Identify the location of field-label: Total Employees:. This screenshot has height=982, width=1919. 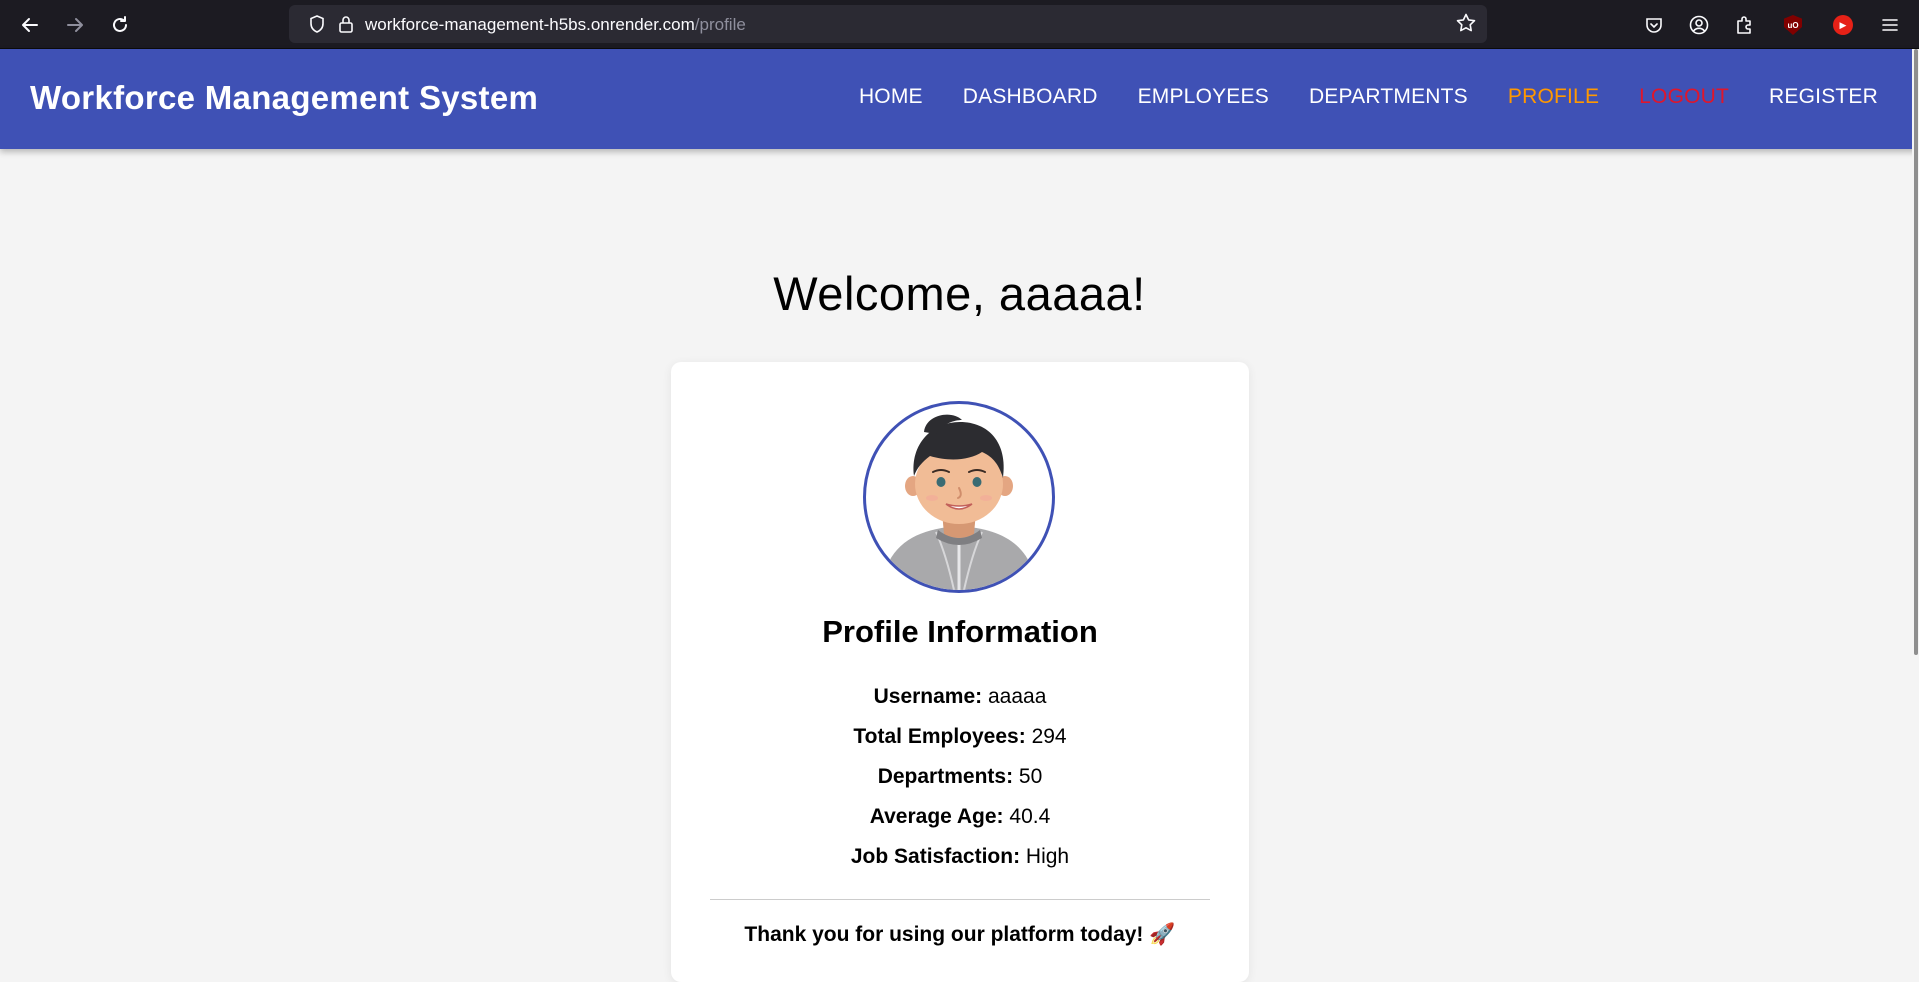
(939, 736).